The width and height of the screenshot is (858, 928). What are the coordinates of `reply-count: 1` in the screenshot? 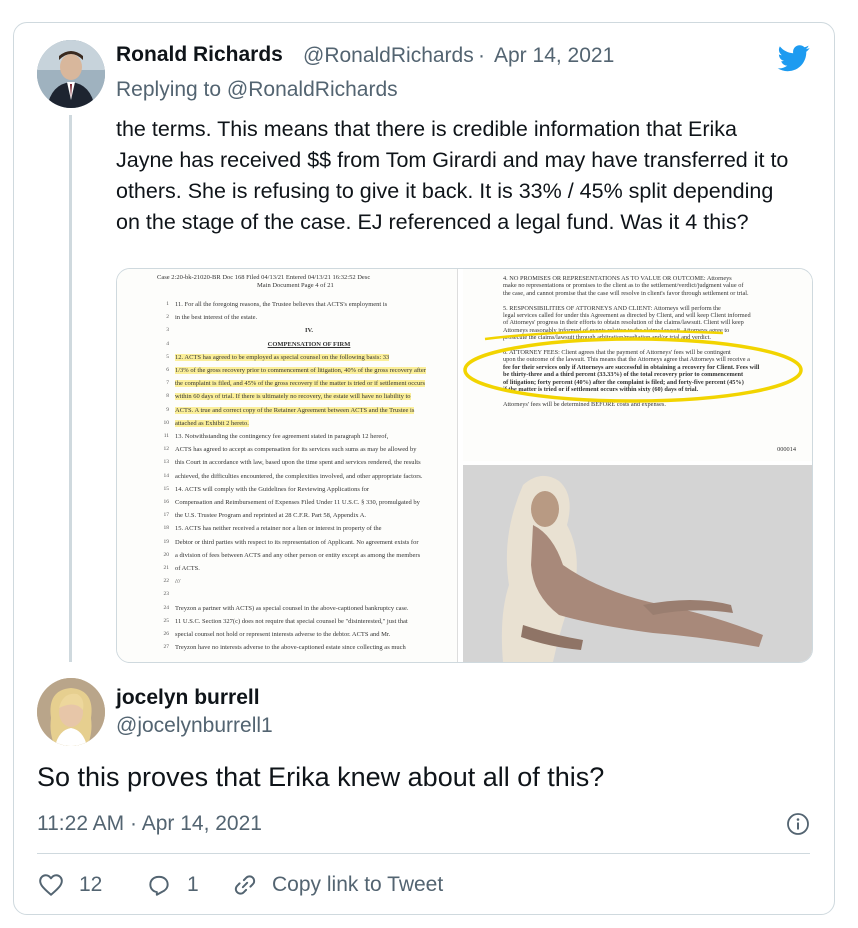 It's located at (193, 884).